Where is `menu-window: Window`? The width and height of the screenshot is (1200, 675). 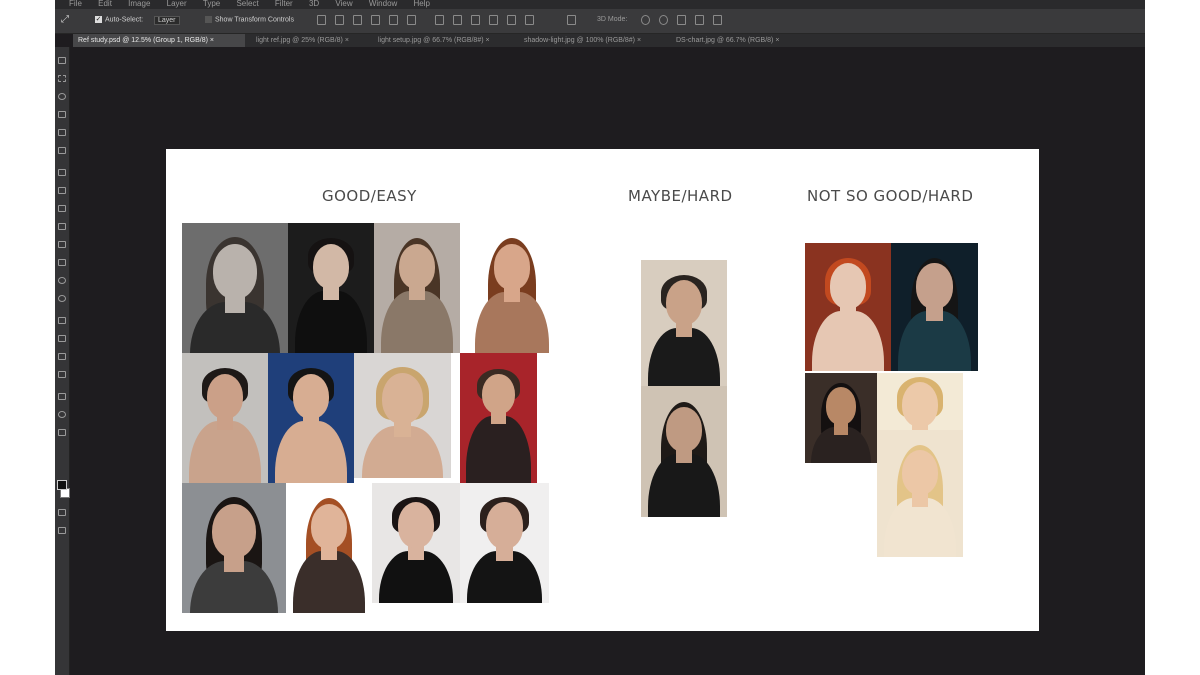 menu-window: Window is located at coordinates (383, 4).